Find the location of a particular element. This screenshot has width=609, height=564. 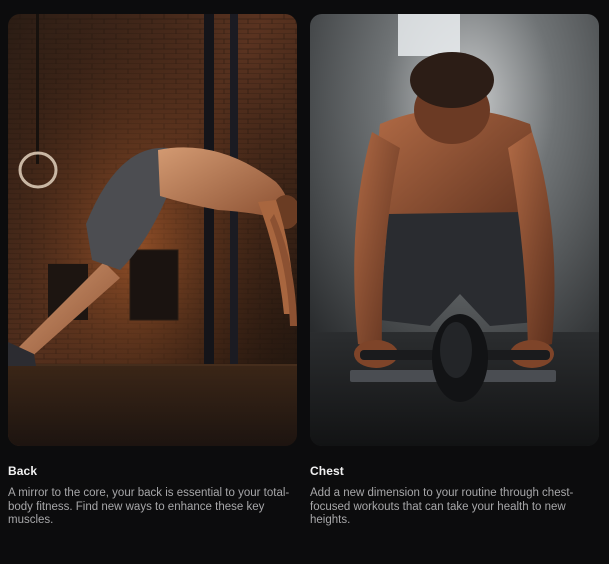

card-title: Back is located at coordinates (23, 471).